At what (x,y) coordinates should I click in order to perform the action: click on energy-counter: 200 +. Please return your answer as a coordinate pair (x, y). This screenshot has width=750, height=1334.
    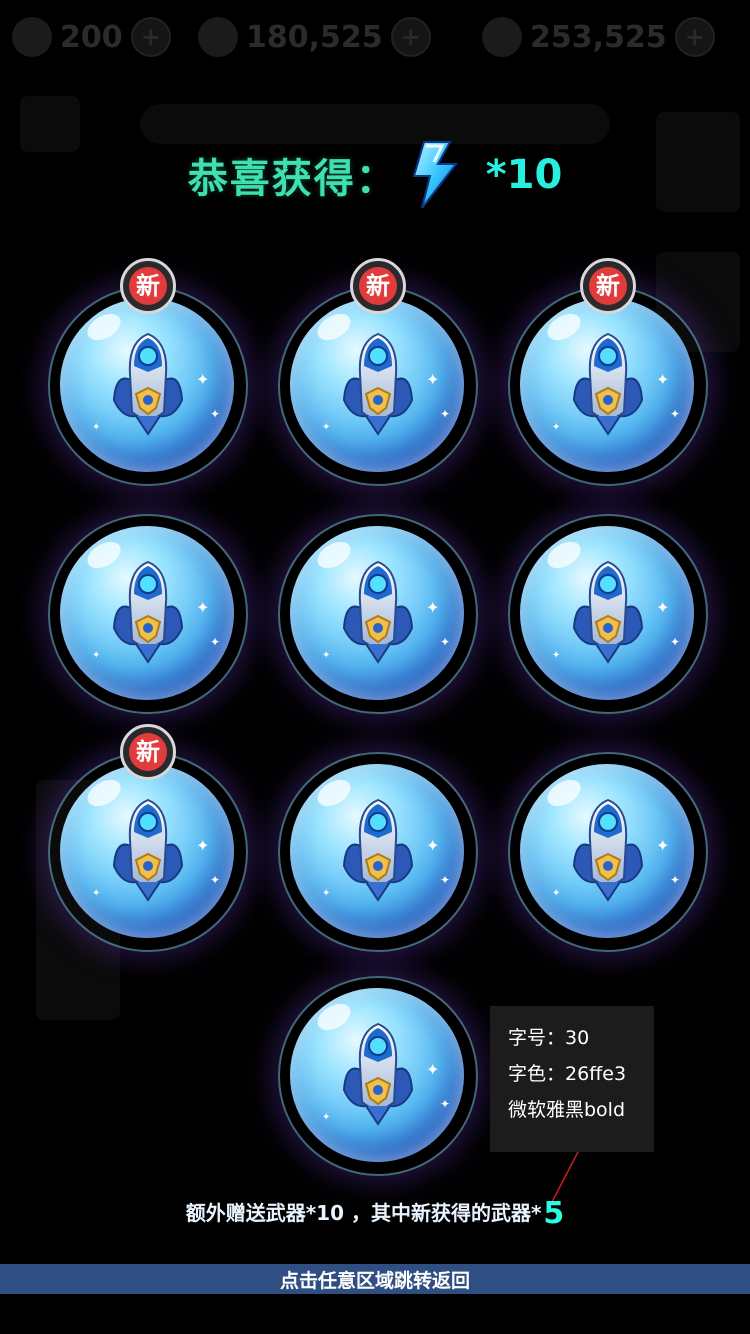
    Looking at the image, I should click on (91, 37).